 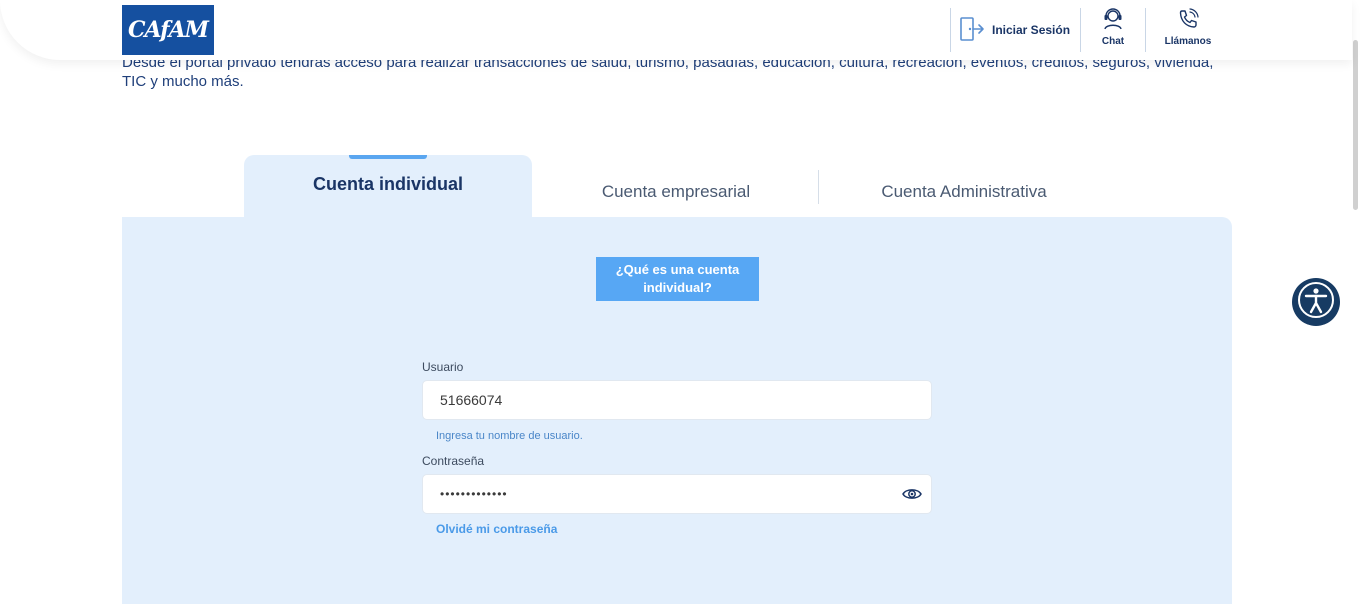 What do you see at coordinates (1356, 302) in the screenshot?
I see `page-scrollbar` at bounding box center [1356, 302].